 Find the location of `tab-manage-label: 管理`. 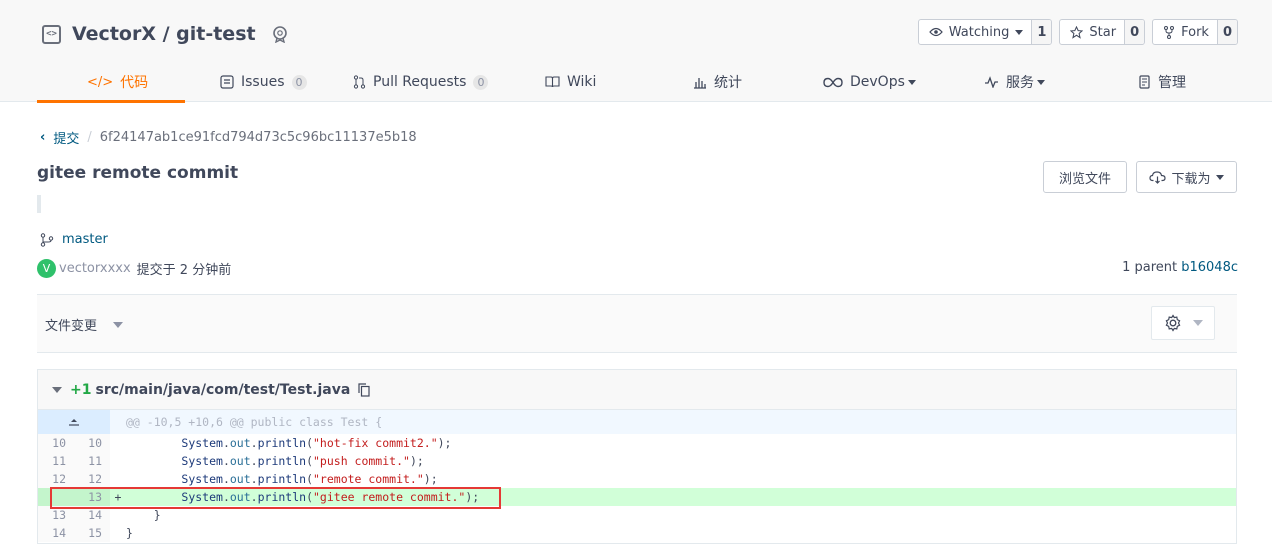

tab-manage-label: 管理 is located at coordinates (1172, 83).